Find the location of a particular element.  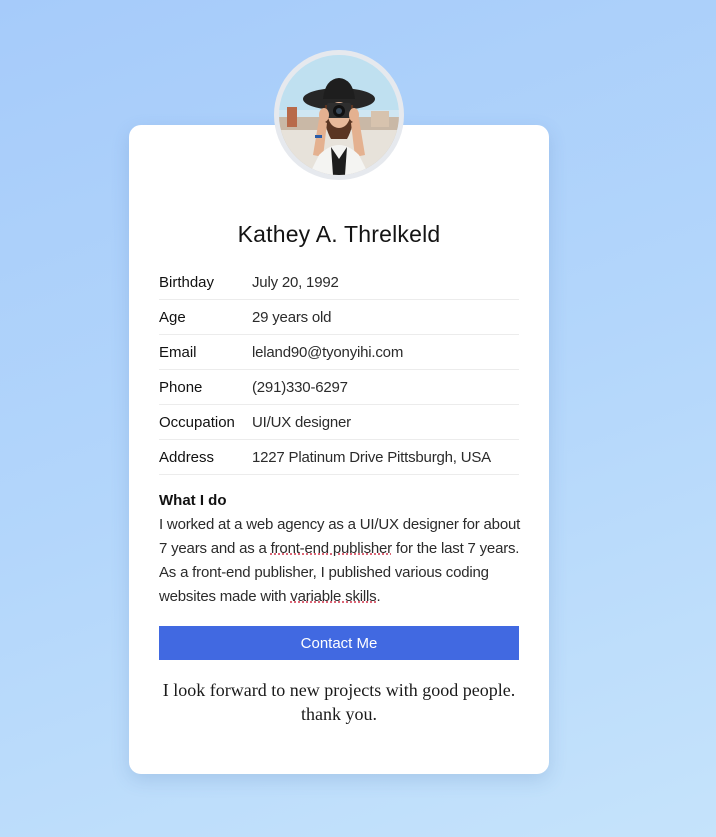

avatar is located at coordinates (339, 115).